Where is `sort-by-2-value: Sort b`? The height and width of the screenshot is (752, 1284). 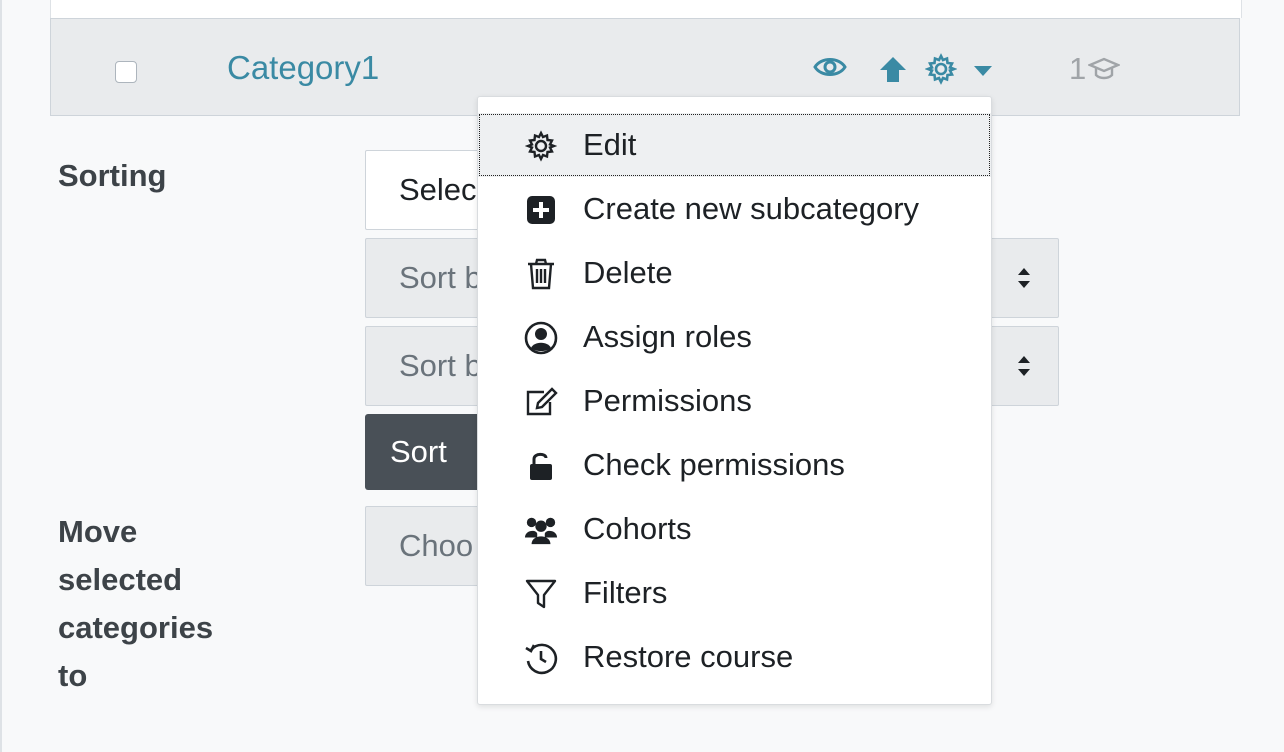 sort-by-2-value: Sort b is located at coordinates (440, 365).